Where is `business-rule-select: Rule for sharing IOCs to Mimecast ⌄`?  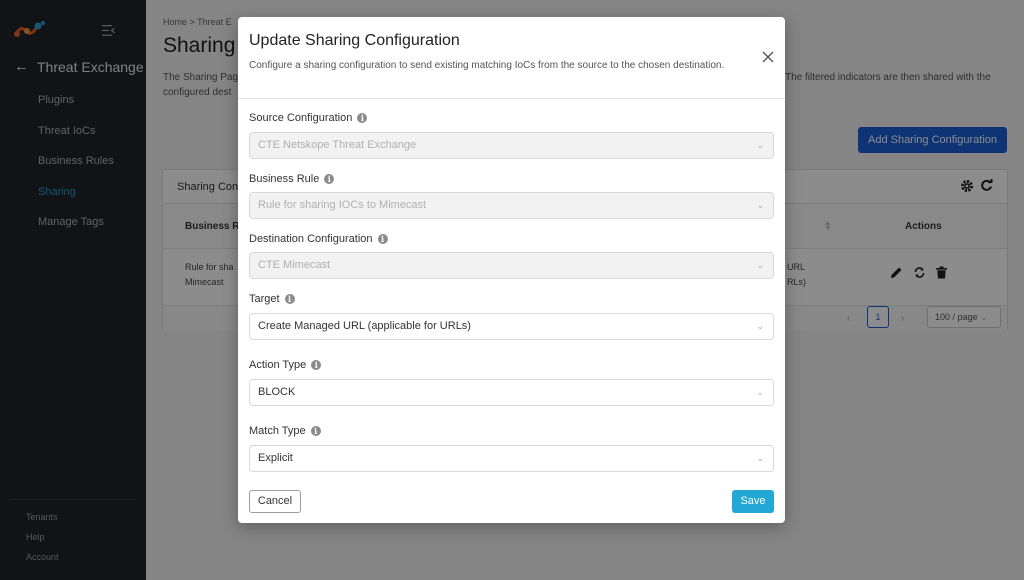
business-rule-select: Rule for sharing IOCs to Mimecast ⌄ is located at coordinates (511, 205).